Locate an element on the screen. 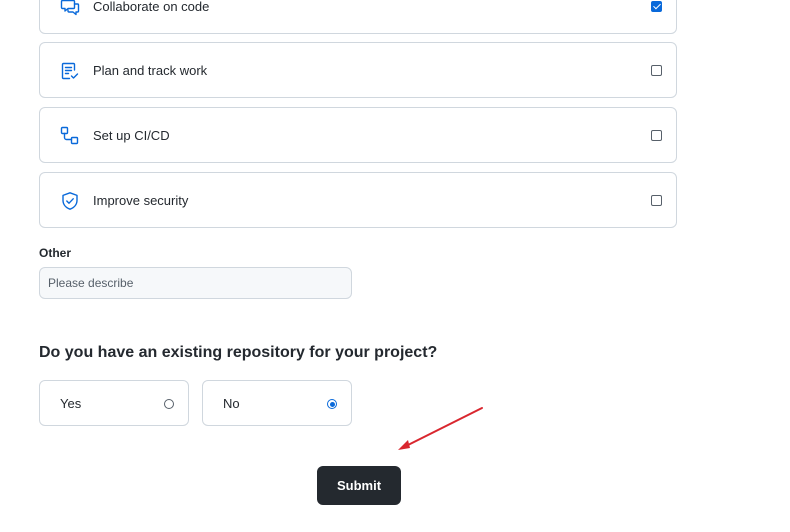 Image resolution: width=790 pixels, height=532 pixels. goal-option-cicd: Set up CI/CD is located at coordinates (358, 135).